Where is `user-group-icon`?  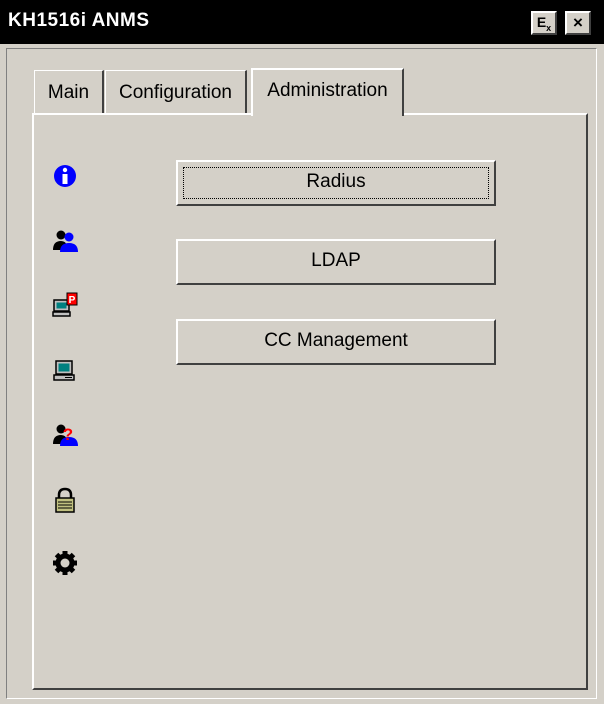 user-group-icon is located at coordinates (65, 241).